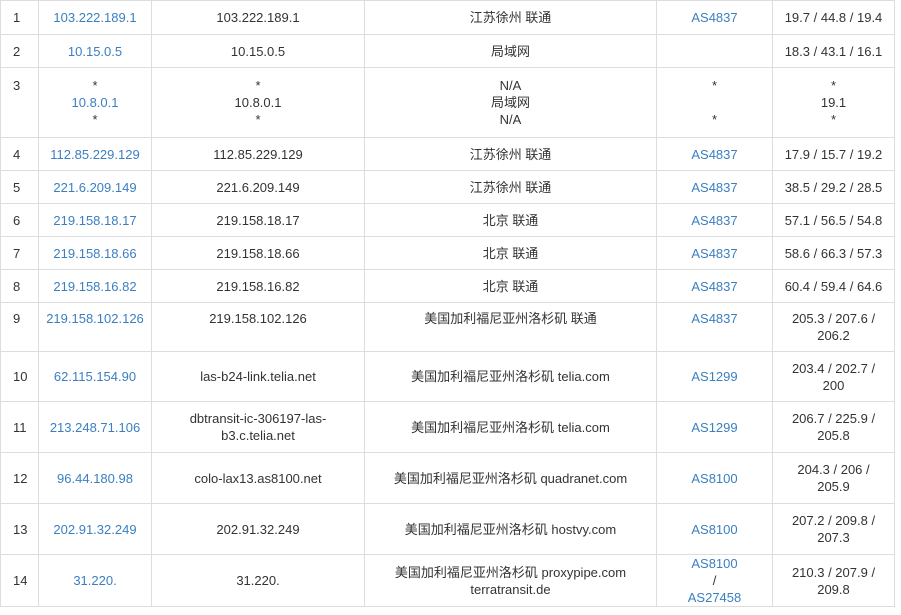 The height and width of the screenshot is (615, 901). What do you see at coordinates (19, 187) in the screenshot?
I see `hop-number: 5` at bounding box center [19, 187].